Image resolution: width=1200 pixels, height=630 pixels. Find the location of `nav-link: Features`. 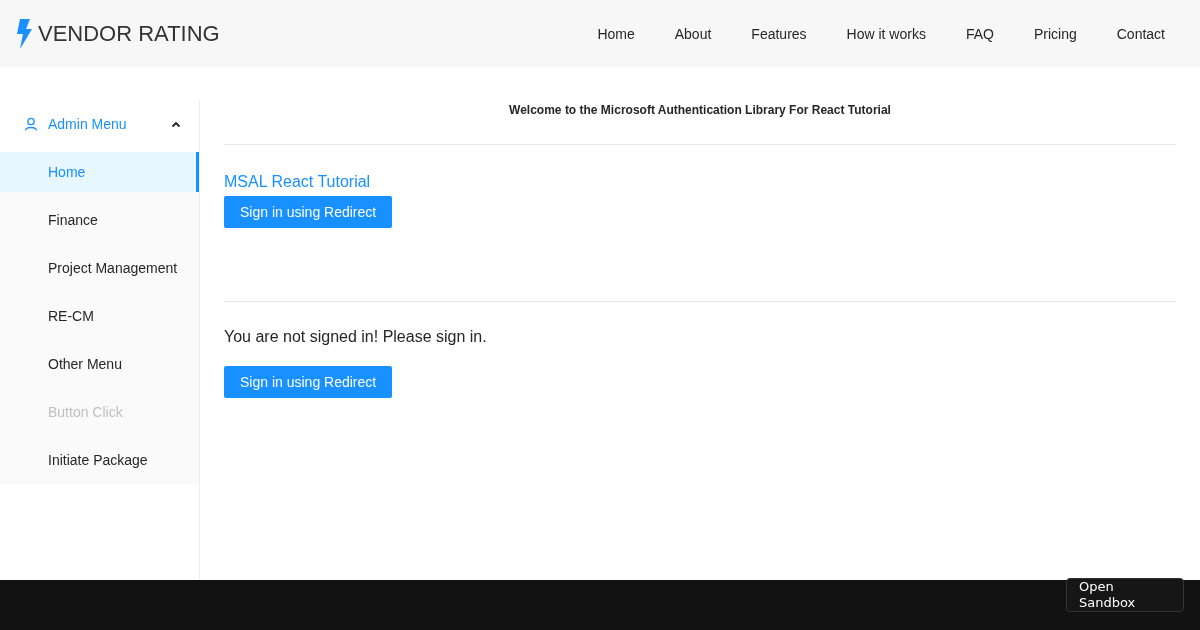

nav-link: Features is located at coordinates (779, 33).